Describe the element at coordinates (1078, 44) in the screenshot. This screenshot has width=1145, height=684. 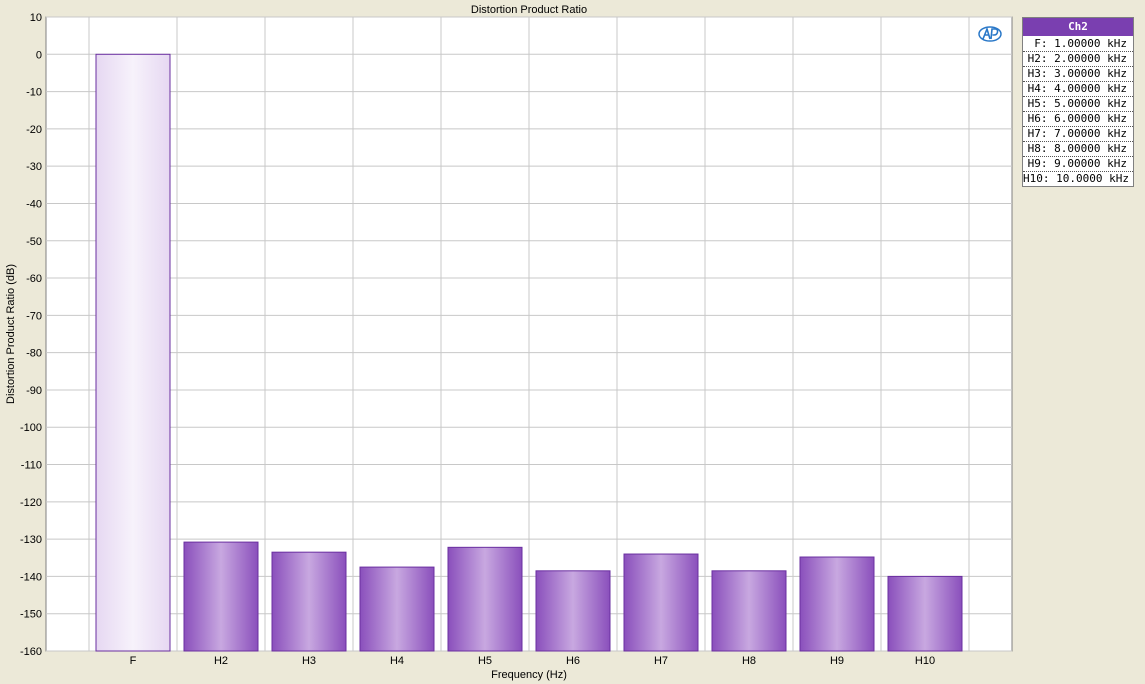
I see `legend-entry: F: 1.00000 kHz` at that location.